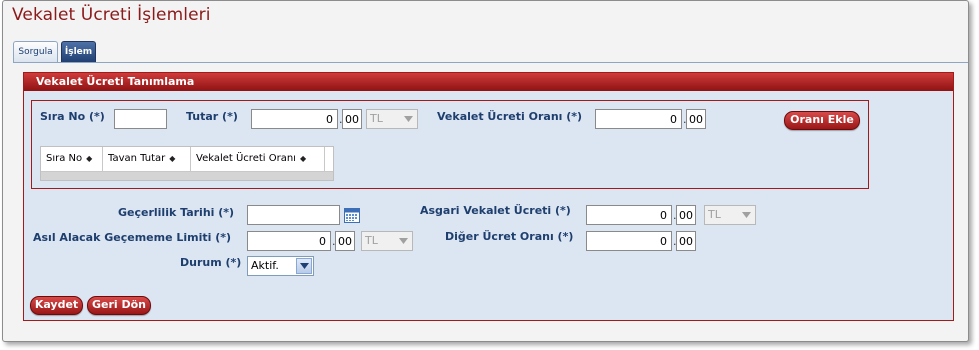  I want to click on panel-title: Vekalet Ücreti Tanımlama, so click(488, 82).